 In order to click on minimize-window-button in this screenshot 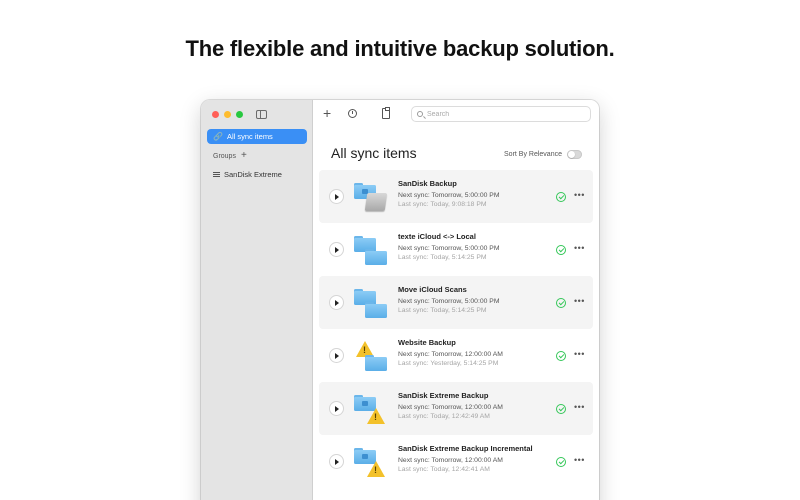, I will do `click(227, 114)`.